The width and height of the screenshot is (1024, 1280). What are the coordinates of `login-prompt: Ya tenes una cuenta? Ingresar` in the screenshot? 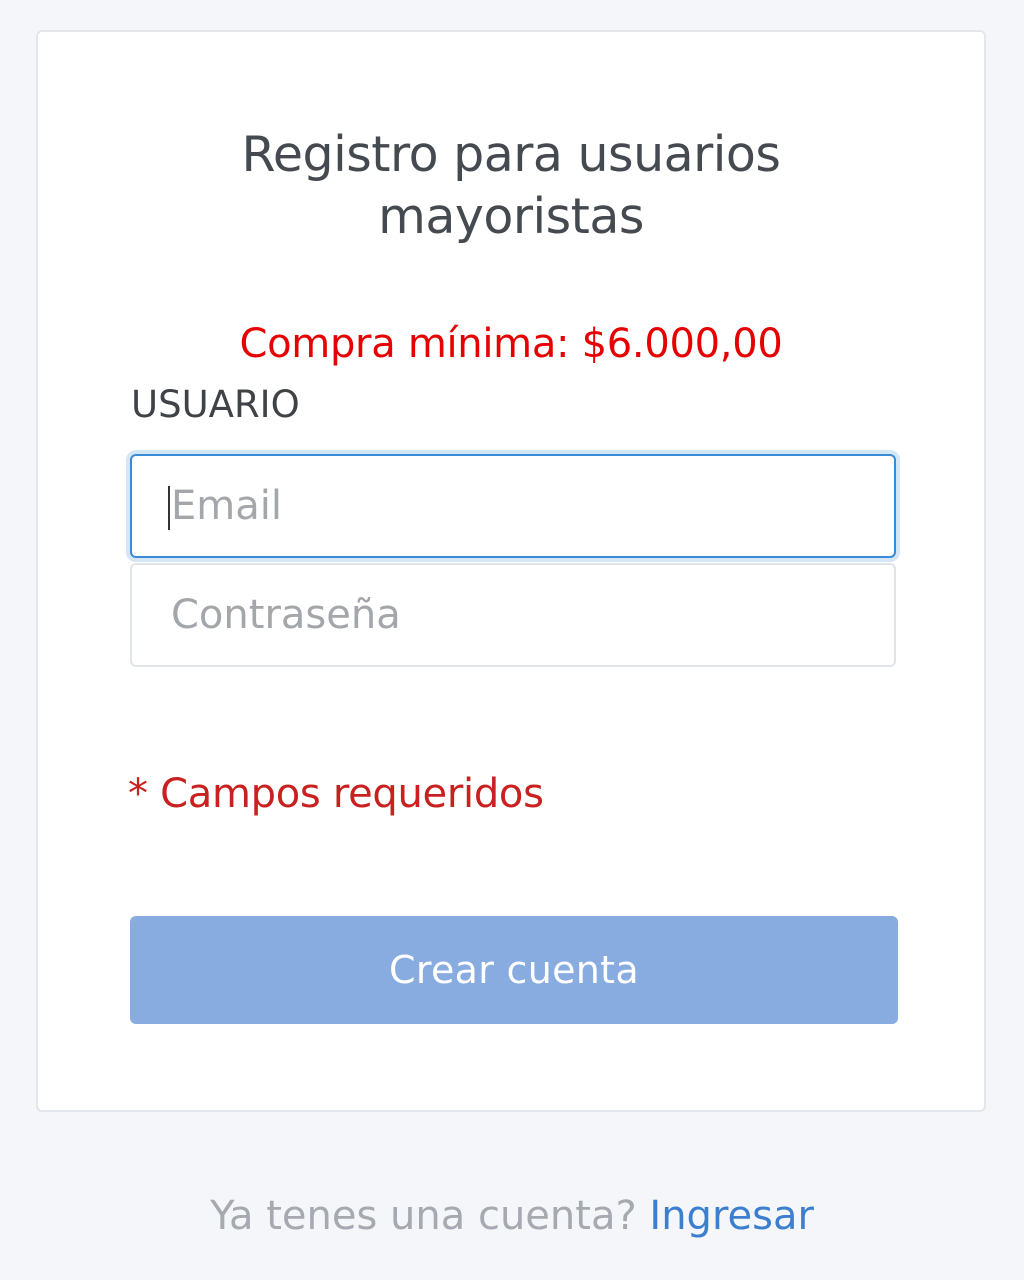 It's located at (512, 1216).